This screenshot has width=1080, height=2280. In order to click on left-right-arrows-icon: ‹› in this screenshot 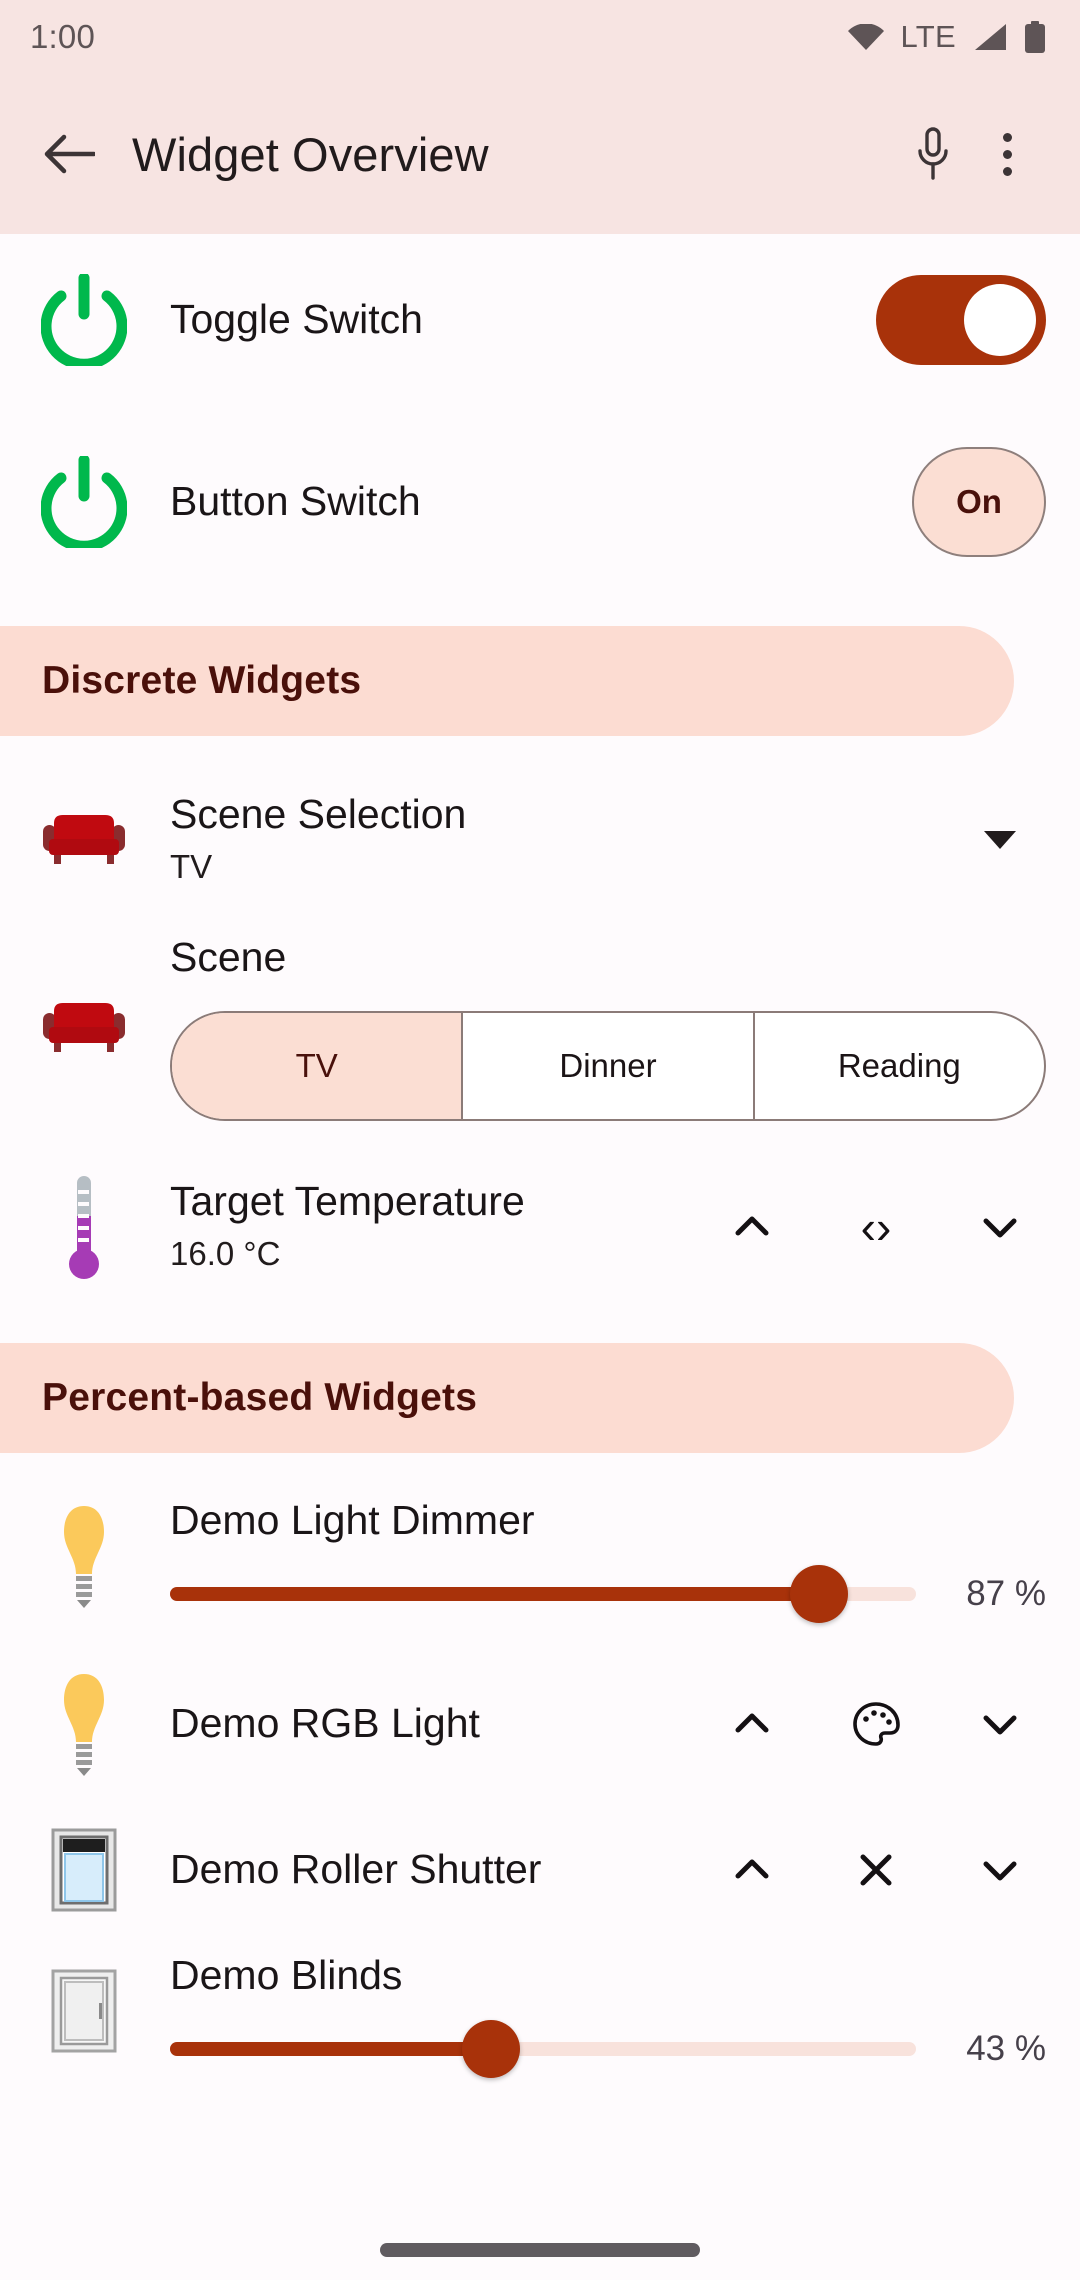, I will do `click(876, 1227)`.